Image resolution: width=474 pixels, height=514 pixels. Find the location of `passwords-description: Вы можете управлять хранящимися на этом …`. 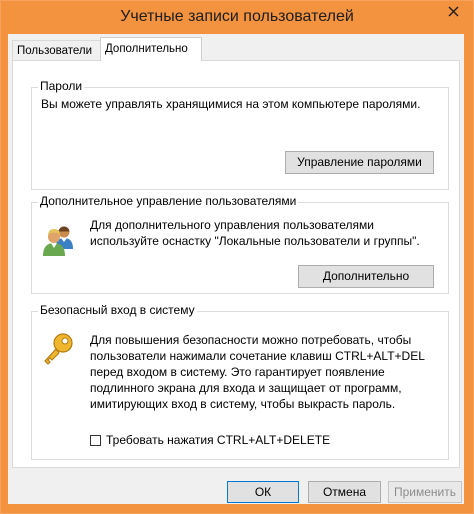

passwords-description: Вы можете управлять хранящимися на этом … is located at coordinates (231, 104).